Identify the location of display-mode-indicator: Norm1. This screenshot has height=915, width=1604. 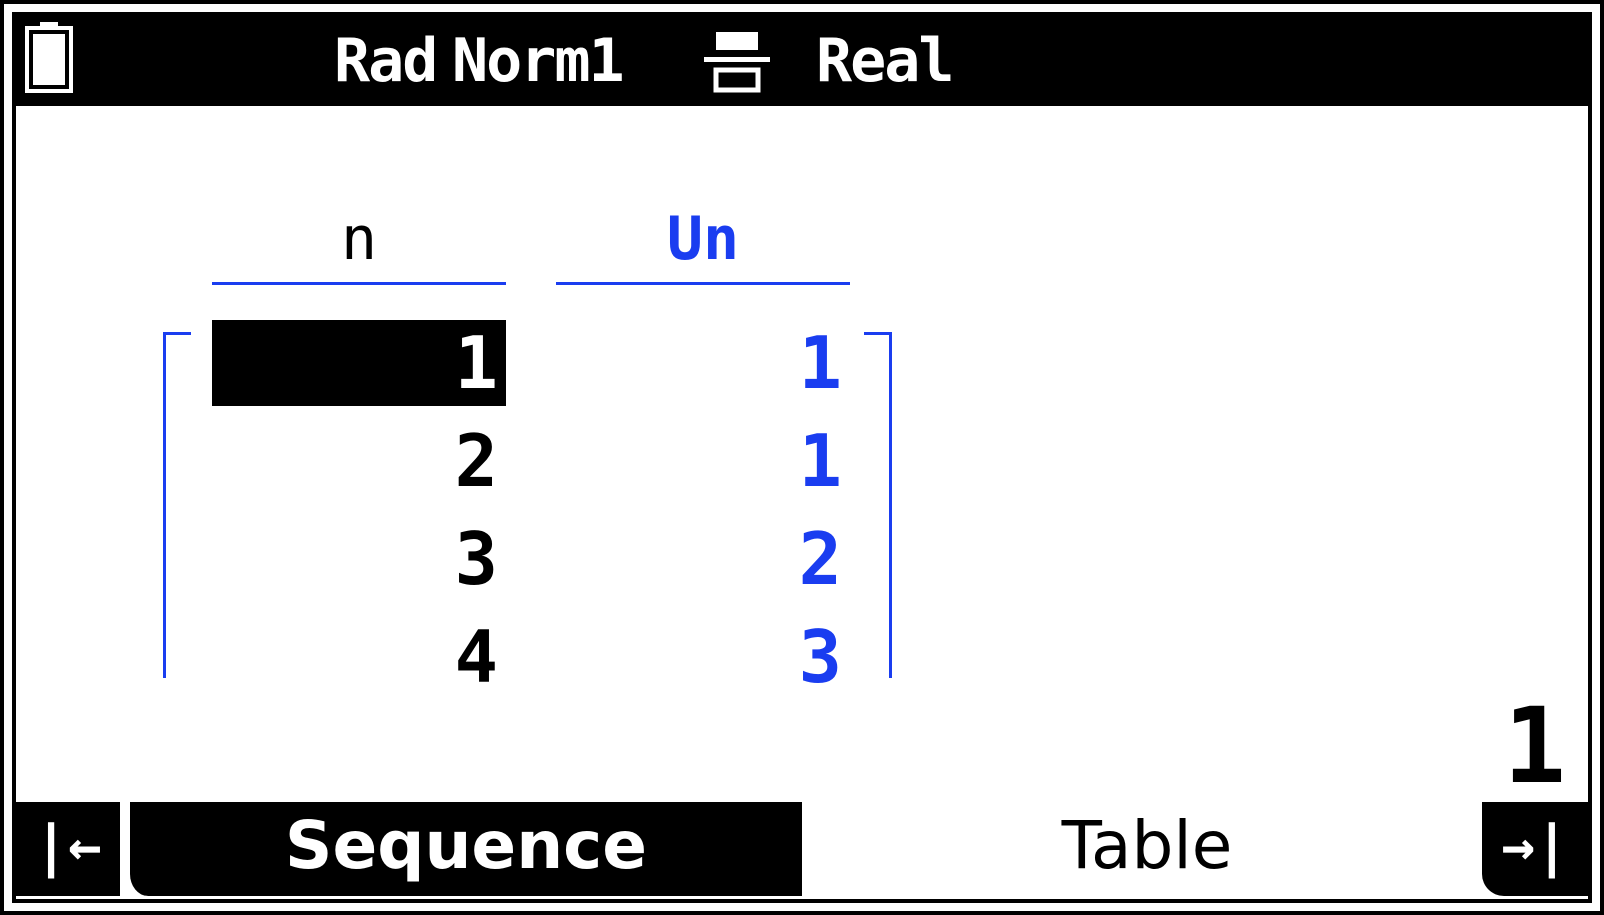
(538, 61).